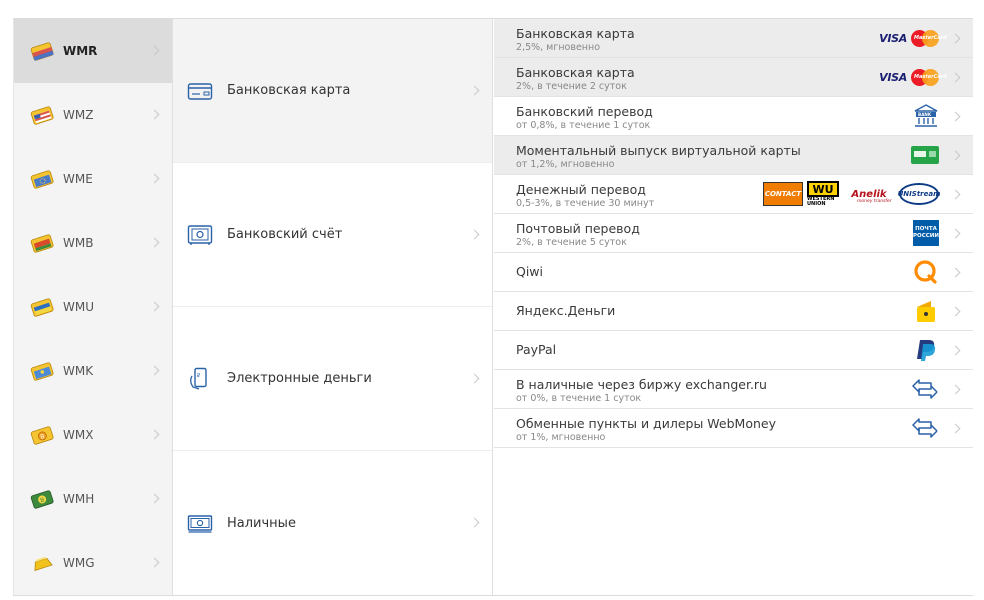  Describe the element at coordinates (42, 115) in the screenshot. I see `wallet-wmz-icon` at that location.